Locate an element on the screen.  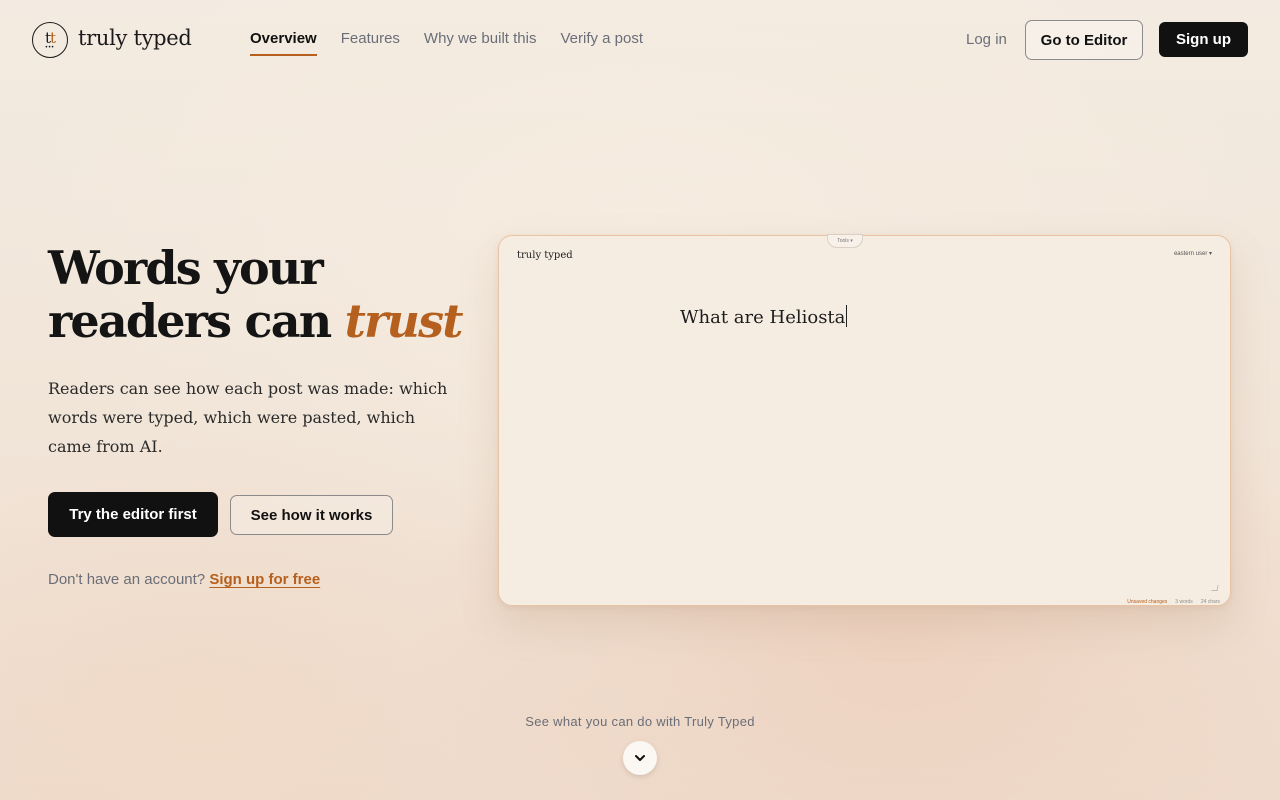
go-to-editor-button: Go to Editor is located at coordinates (1084, 40).